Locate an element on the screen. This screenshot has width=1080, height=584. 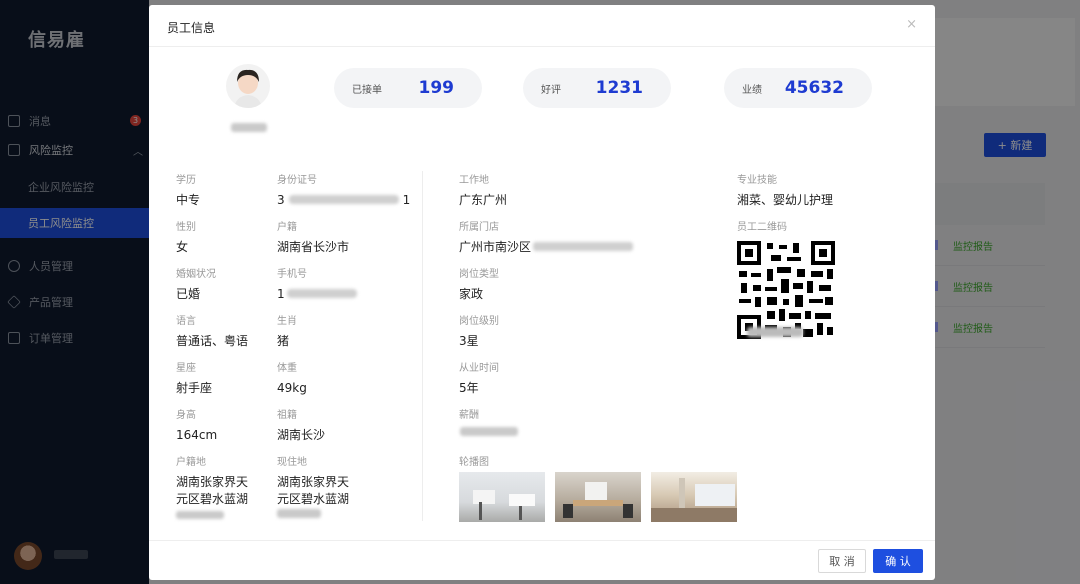
field-job-type: 岗位类型 家政 is located at coordinates (479, 284).